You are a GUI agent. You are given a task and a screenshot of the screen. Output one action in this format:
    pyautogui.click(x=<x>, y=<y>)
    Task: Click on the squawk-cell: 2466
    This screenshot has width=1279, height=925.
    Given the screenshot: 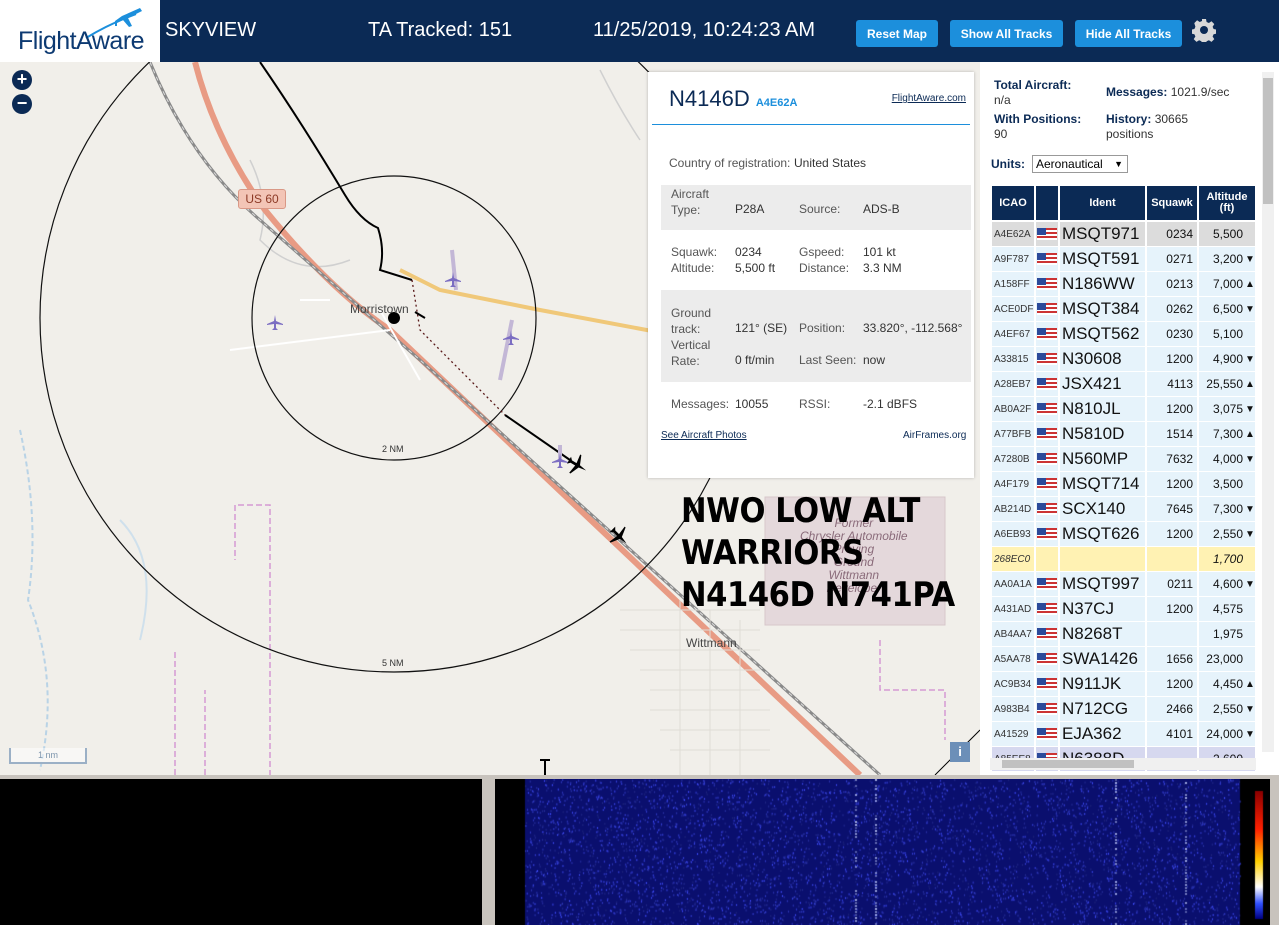 What is the action you would take?
    pyautogui.click(x=1172, y=709)
    